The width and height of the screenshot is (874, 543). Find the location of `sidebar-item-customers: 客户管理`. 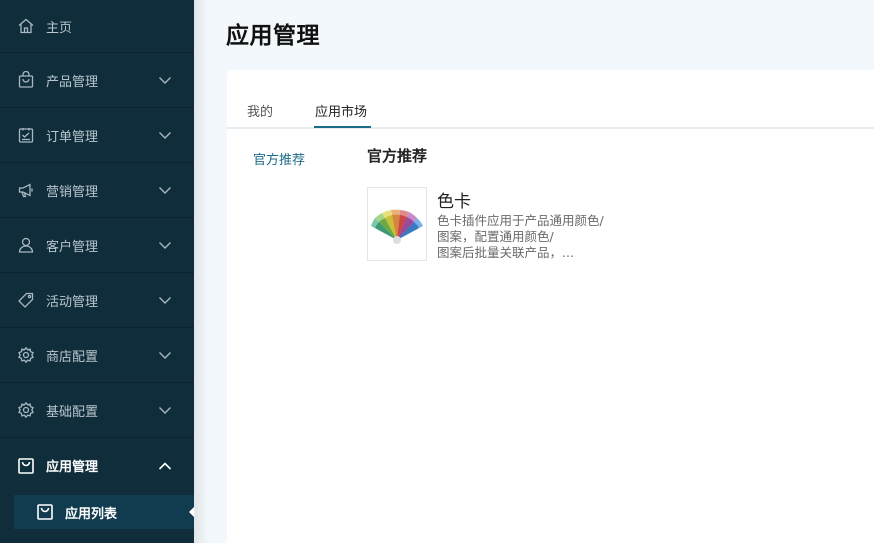

sidebar-item-customers: 客户管理 is located at coordinates (97, 245).